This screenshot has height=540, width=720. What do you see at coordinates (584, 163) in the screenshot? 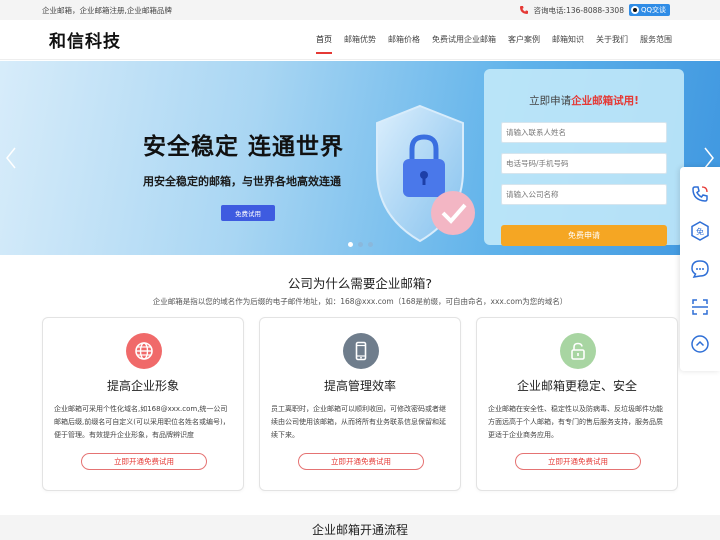
I see `phone-input` at bounding box center [584, 163].